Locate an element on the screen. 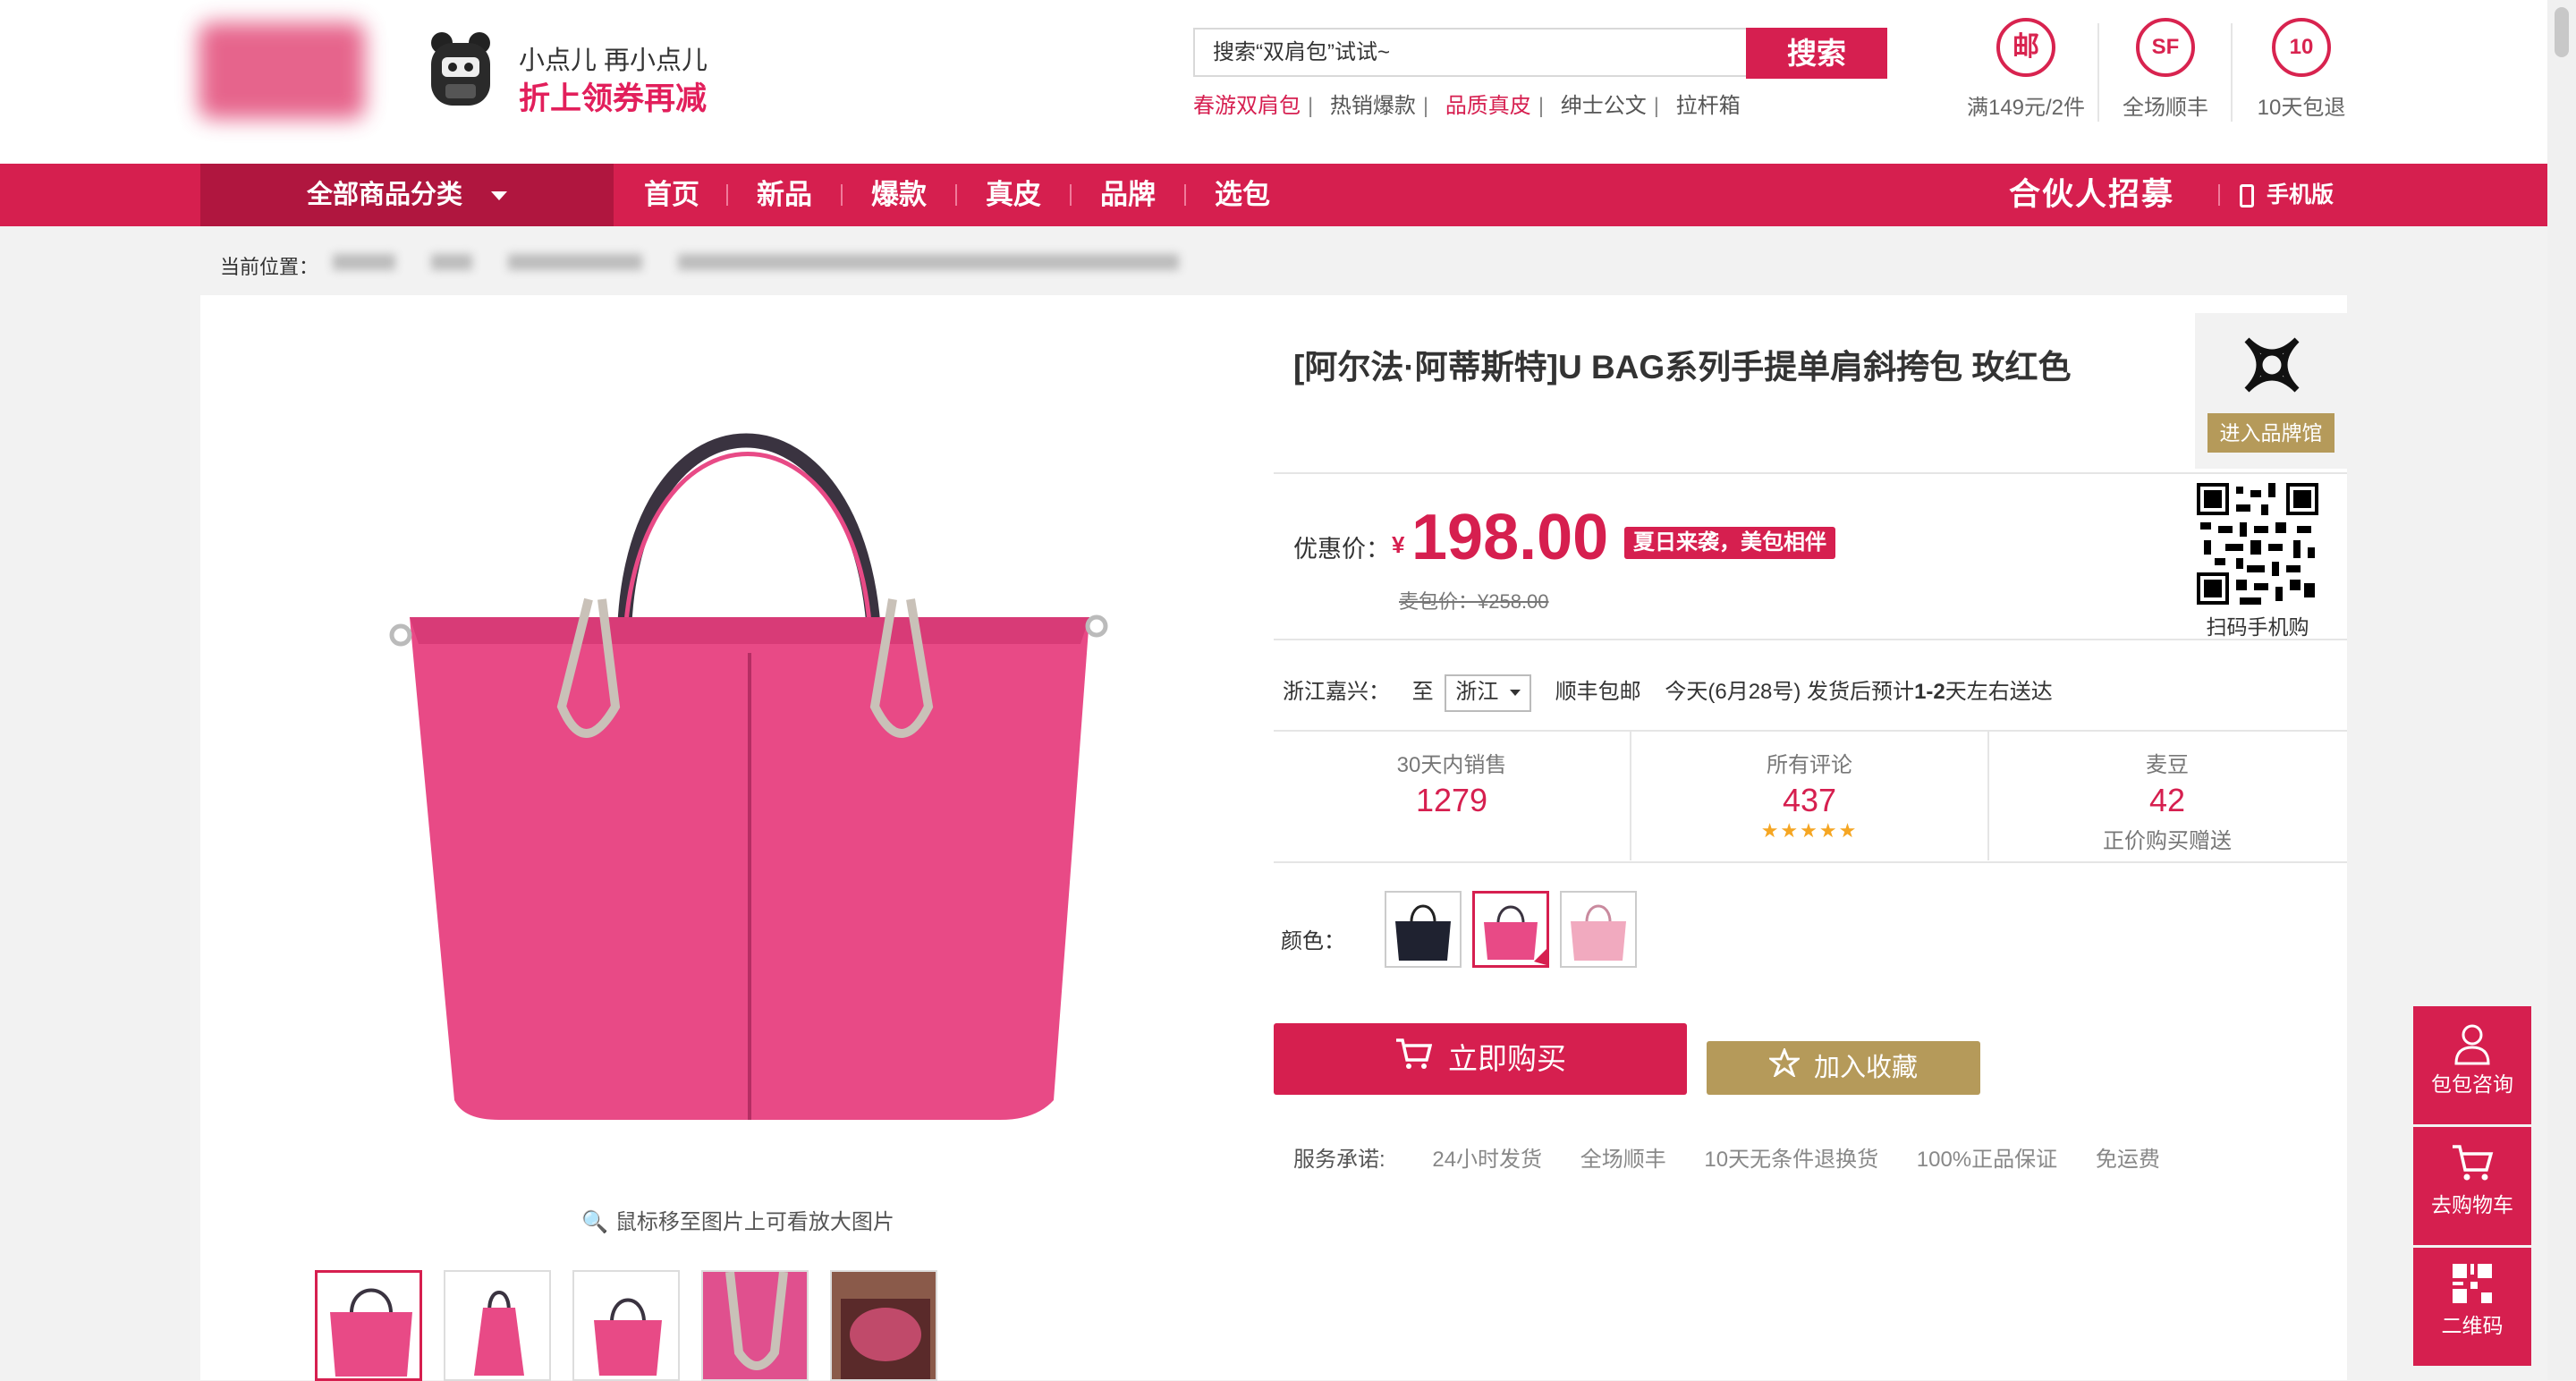 The height and width of the screenshot is (1381, 2576). ship-eta-suffix: 天左右送达 is located at coordinates (1999, 692).